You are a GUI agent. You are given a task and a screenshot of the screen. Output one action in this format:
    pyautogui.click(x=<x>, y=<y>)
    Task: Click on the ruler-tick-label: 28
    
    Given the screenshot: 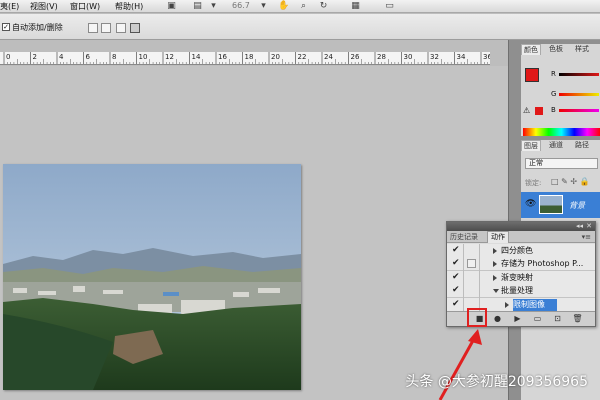 What is the action you would take?
    pyautogui.click(x=381, y=57)
    